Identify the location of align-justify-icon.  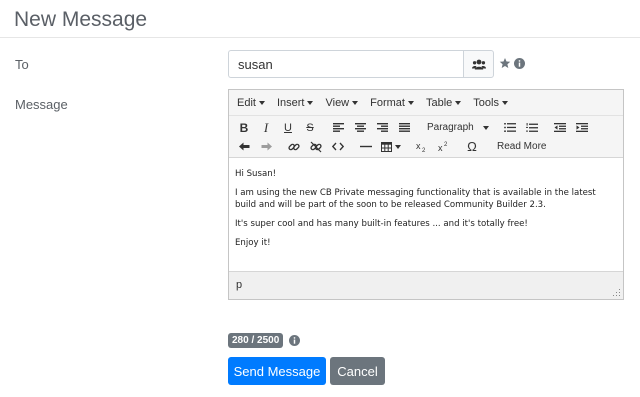
(404, 127).